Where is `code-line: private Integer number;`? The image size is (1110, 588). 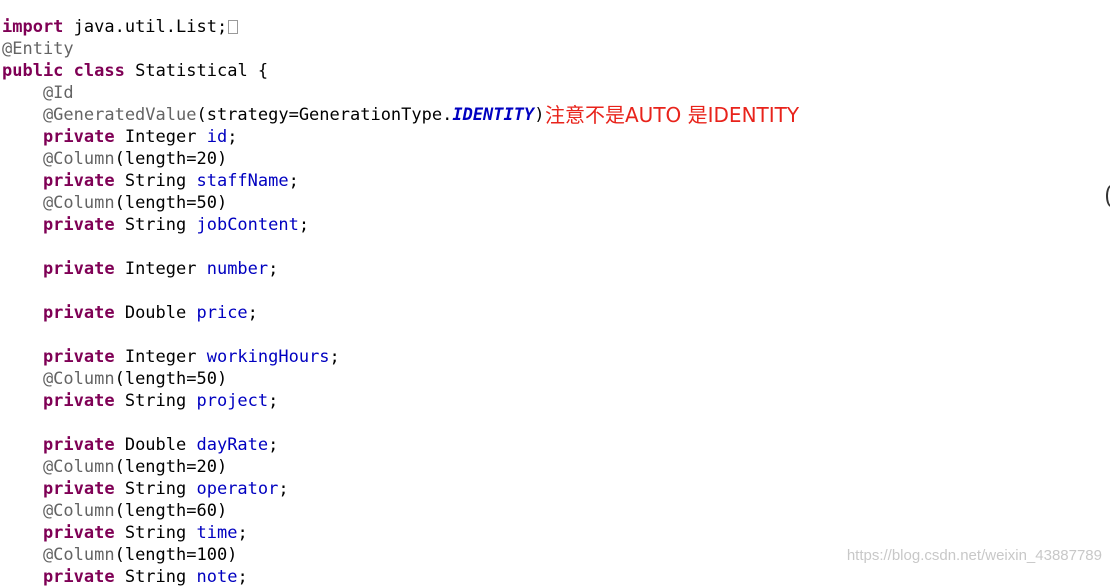 code-line: private Integer number; is located at coordinates (273, 269).